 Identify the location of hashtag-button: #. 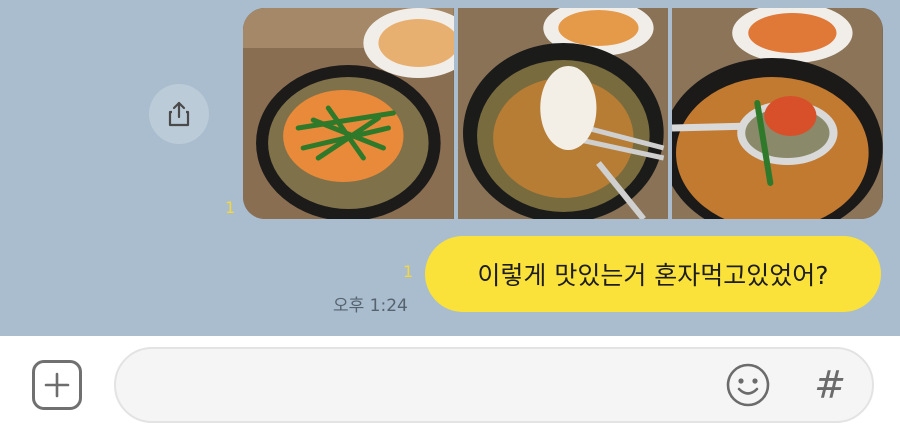
(830, 385).